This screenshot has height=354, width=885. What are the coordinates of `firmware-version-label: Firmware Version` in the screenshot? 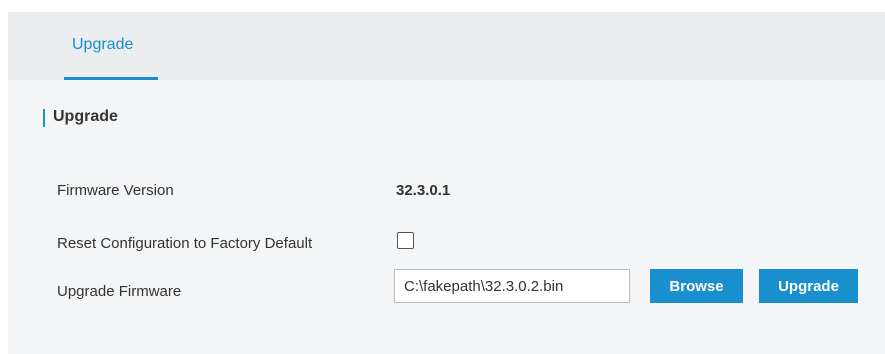 It's located at (115, 190).